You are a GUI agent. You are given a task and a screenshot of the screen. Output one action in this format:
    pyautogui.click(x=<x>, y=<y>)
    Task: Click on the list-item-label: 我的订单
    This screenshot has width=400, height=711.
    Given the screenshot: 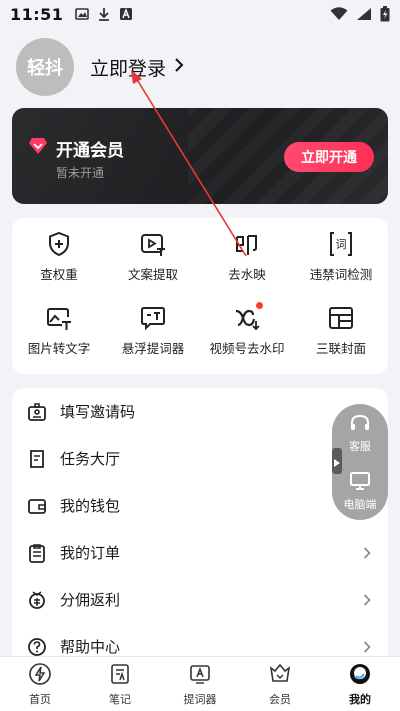 What is the action you would take?
    pyautogui.click(x=90, y=553)
    